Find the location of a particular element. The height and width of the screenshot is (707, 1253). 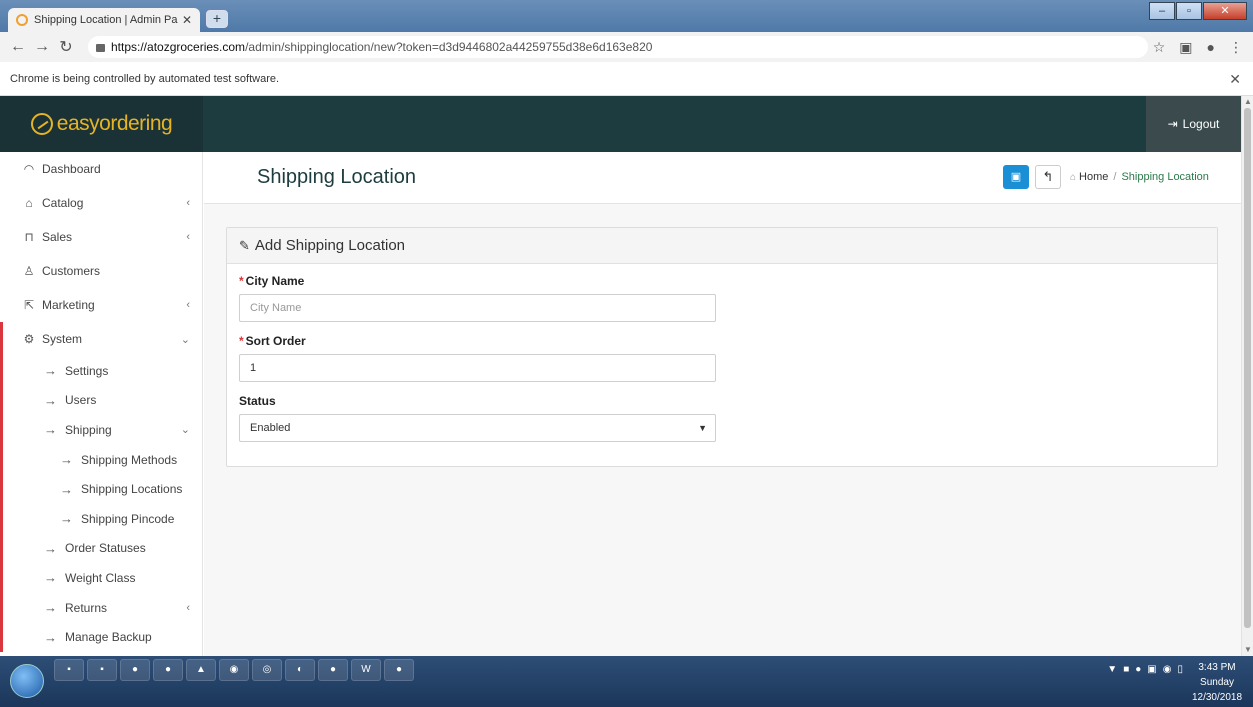

back-arrow-icon: ← is located at coordinates (18, 47).